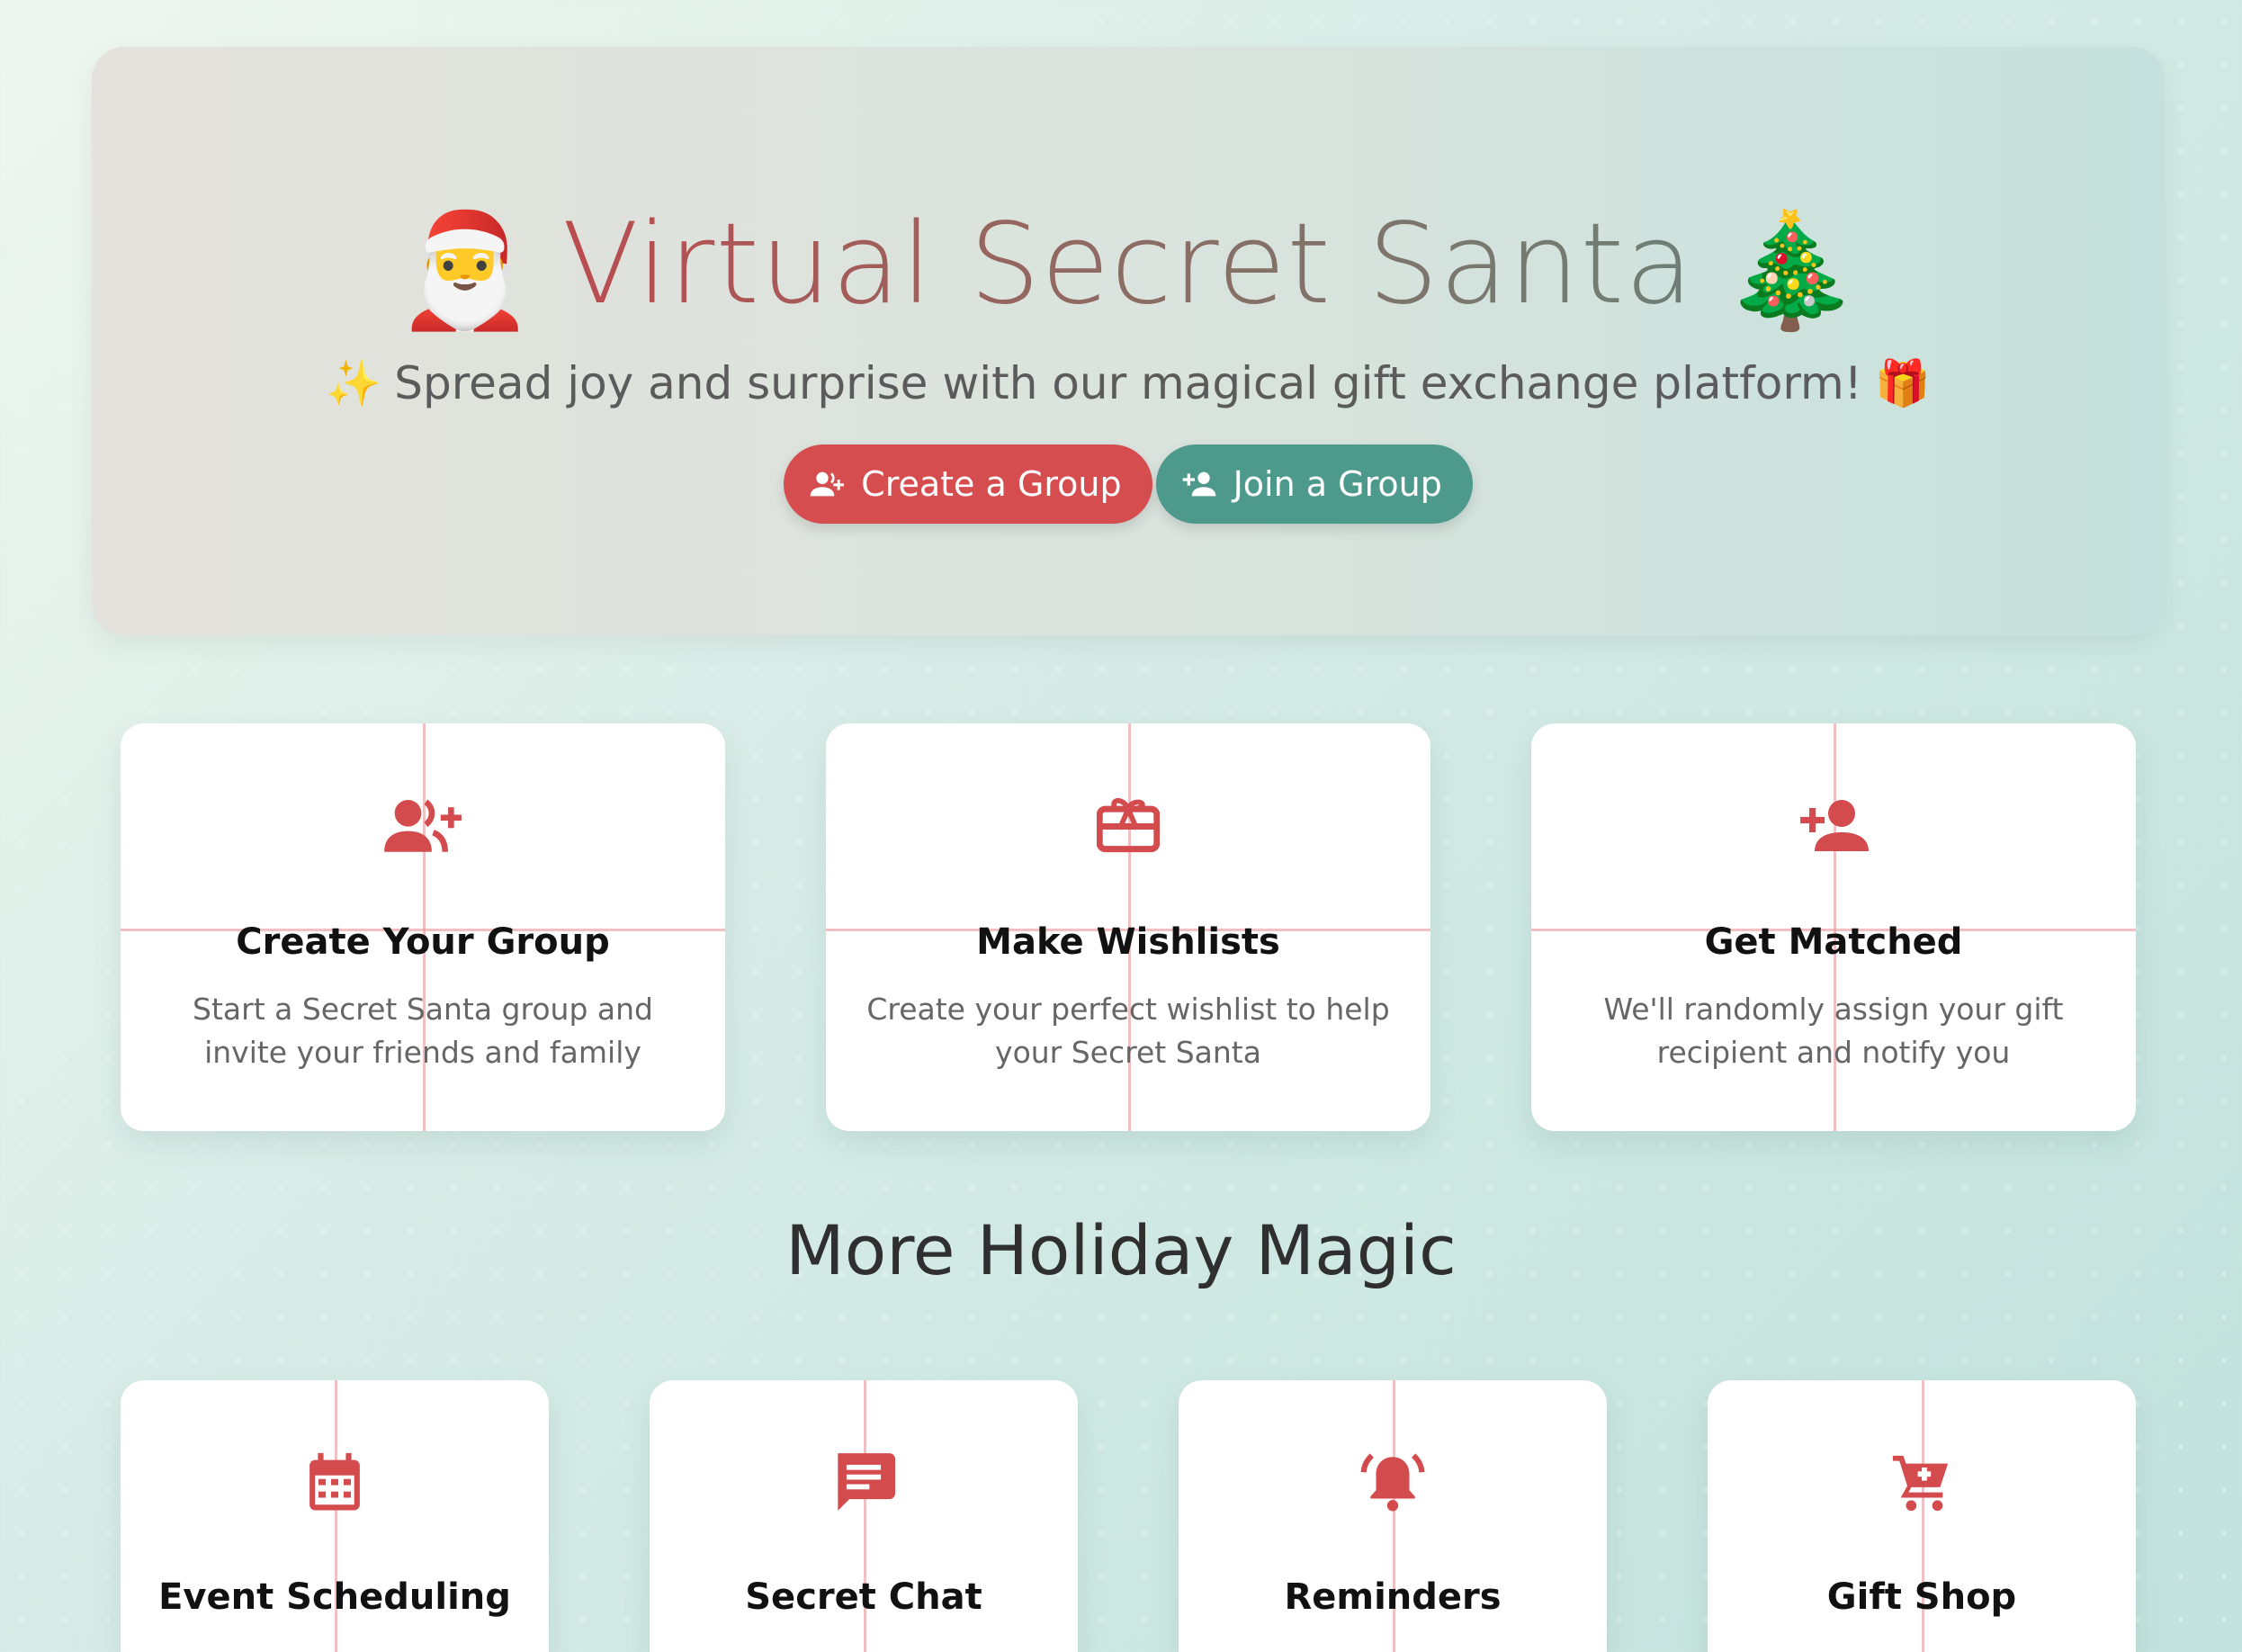 The height and width of the screenshot is (1652, 2242). I want to click on feature-card-gift-shop: Gift Shop, so click(1922, 1516).